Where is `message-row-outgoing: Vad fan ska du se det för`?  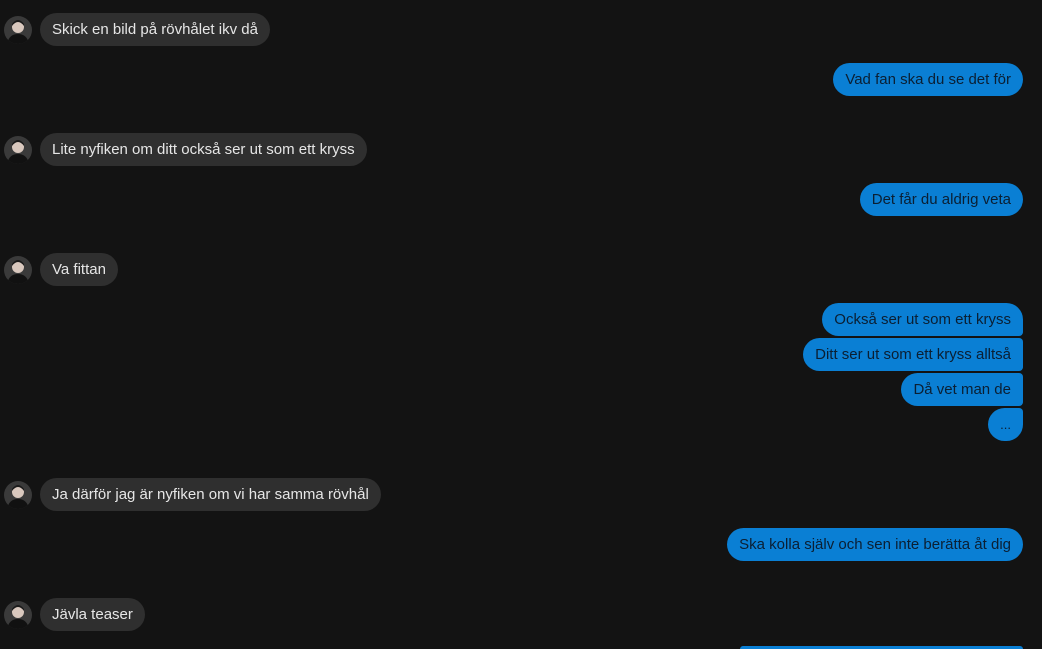
message-row-outgoing: Vad fan ska du se det för is located at coordinates (928, 79).